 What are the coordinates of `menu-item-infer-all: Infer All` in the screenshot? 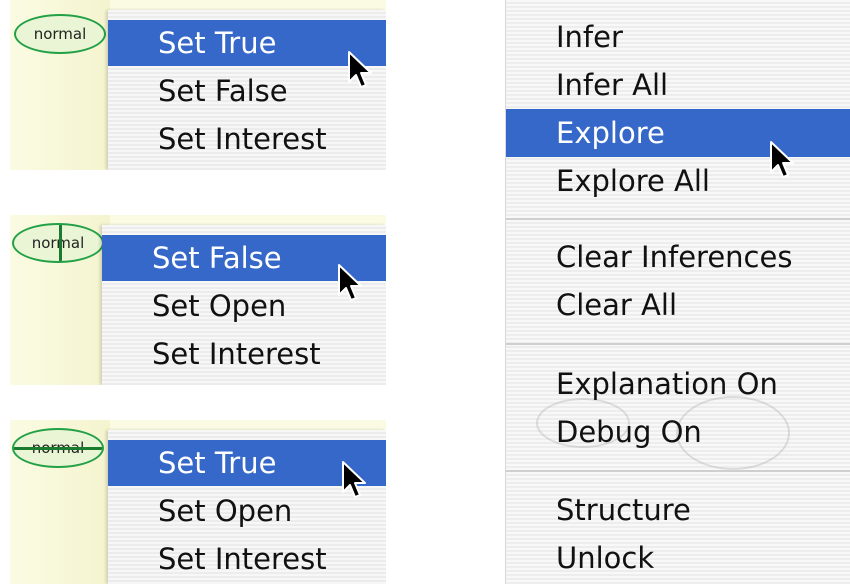 It's located at (678, 85).